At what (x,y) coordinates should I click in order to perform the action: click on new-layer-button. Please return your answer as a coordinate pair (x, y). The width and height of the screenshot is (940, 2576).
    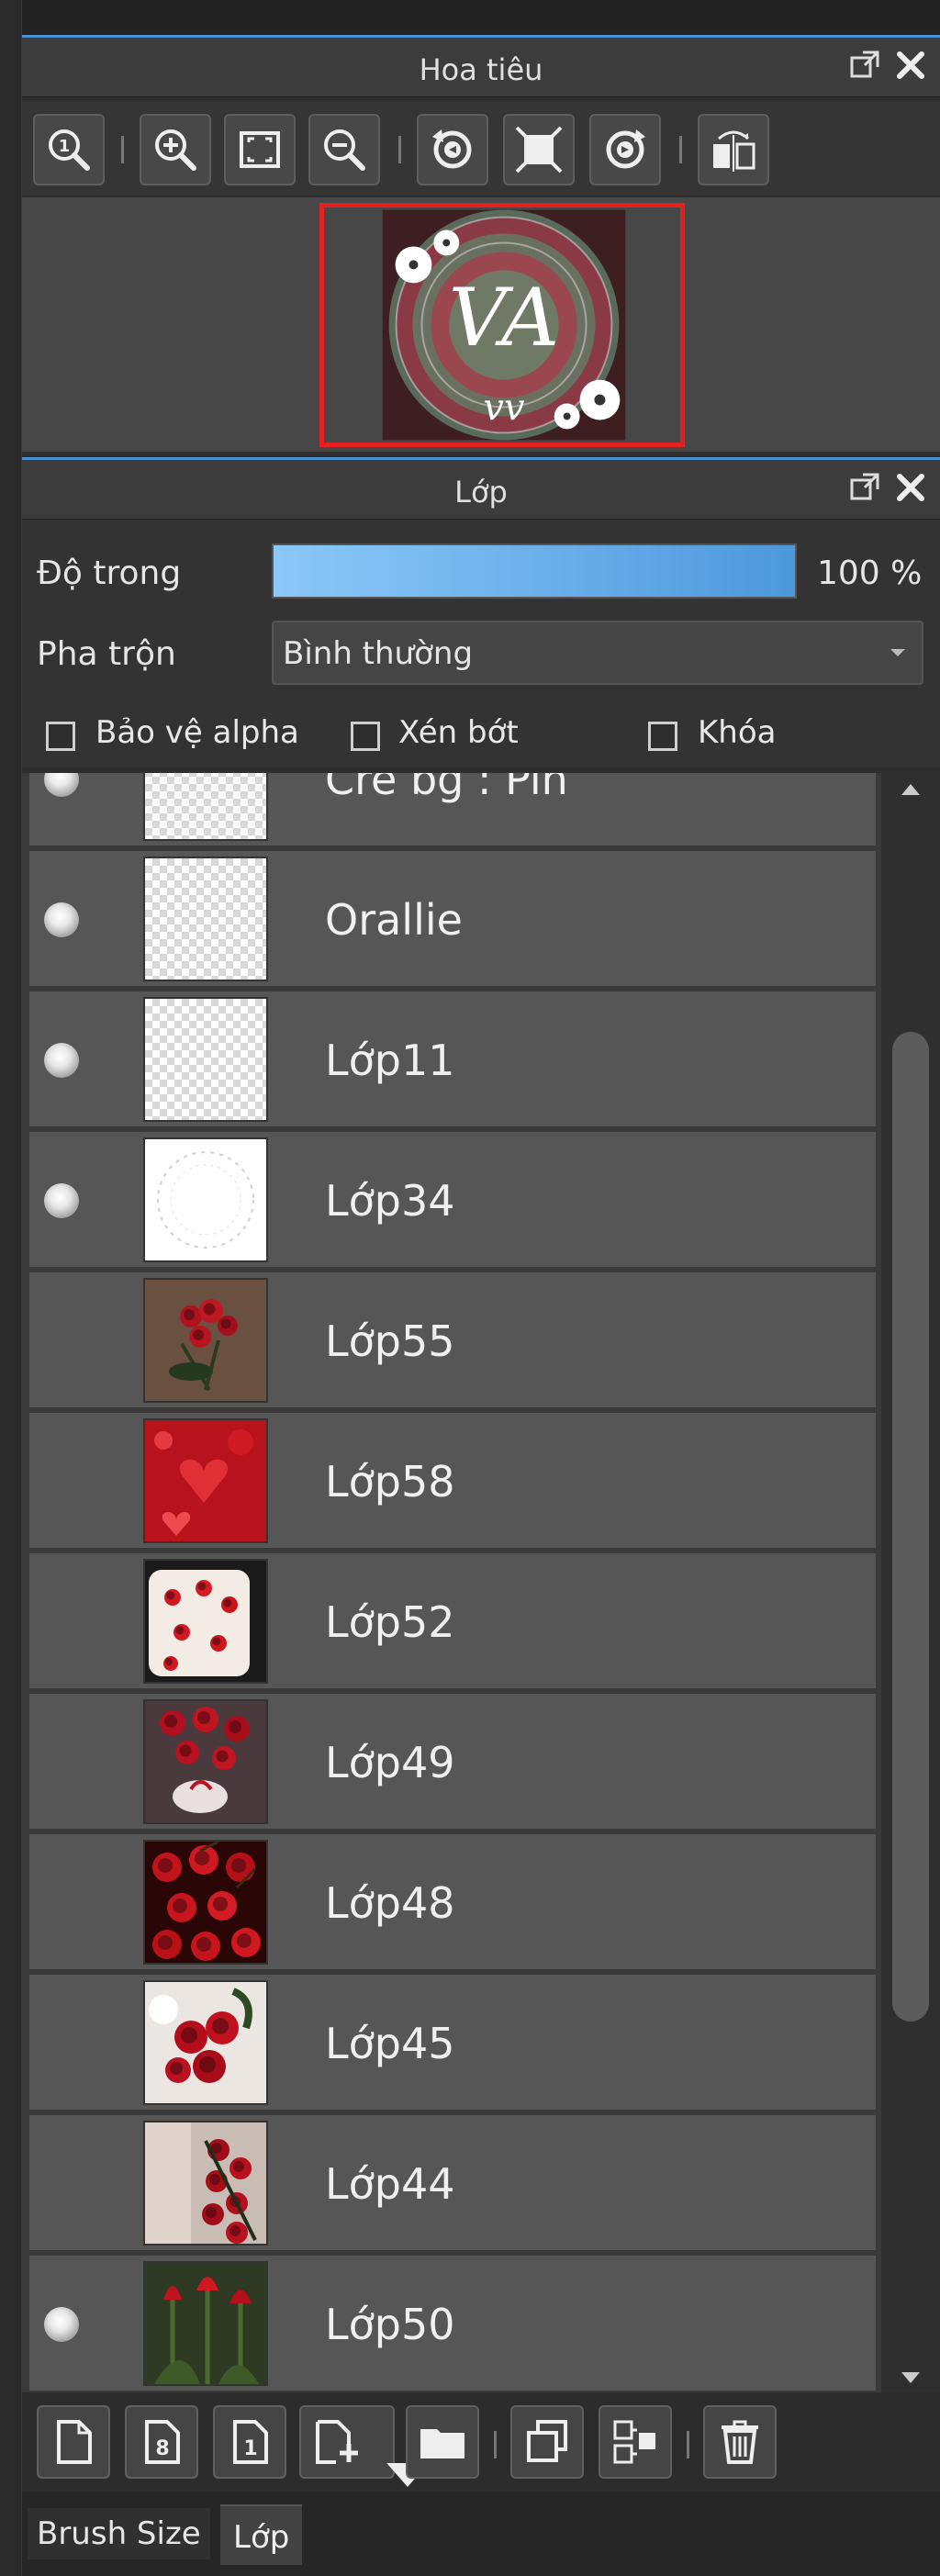
    Looking at the image, I should click on (73, 2442).